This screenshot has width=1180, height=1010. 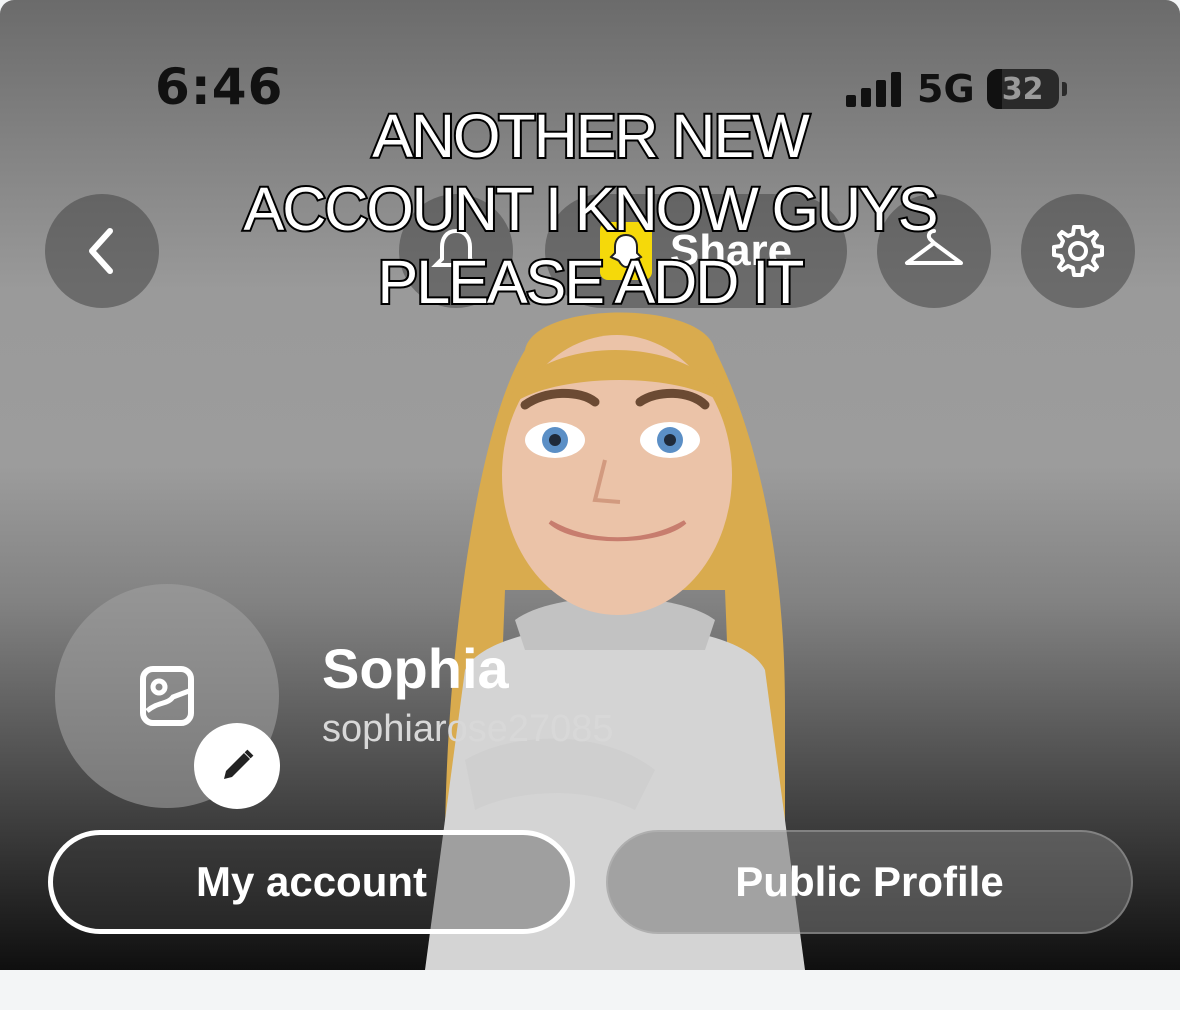 I want to click on image-icon, so click(x=167, y=696).